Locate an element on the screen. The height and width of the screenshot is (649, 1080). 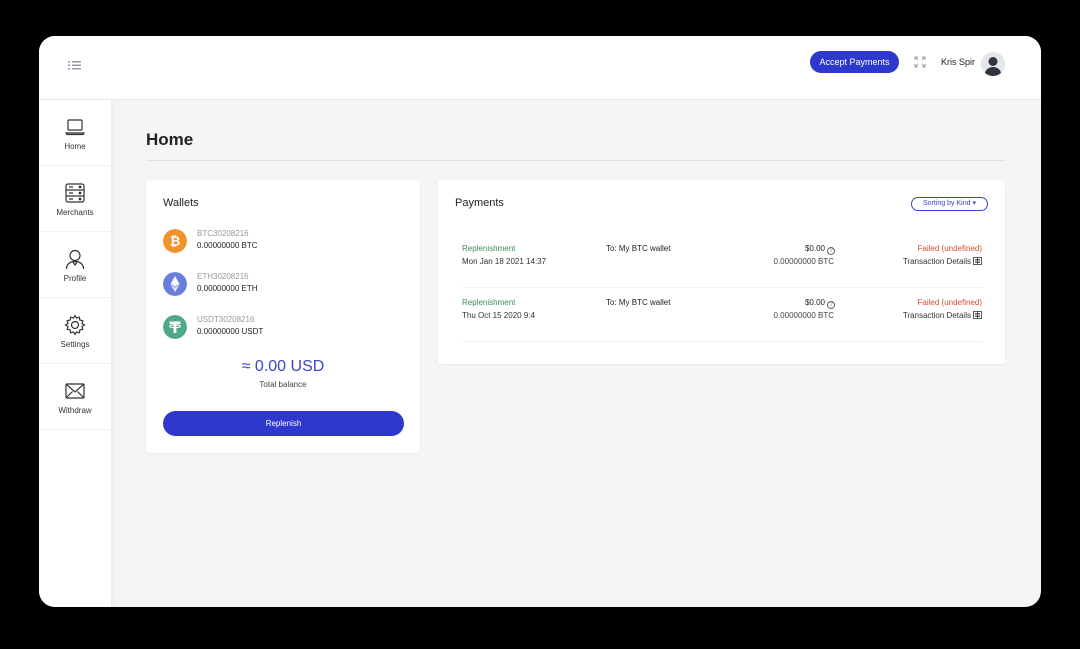
sidebar: Home Merchants Profile Settings Withdraw is located at coordinates (75, 353).